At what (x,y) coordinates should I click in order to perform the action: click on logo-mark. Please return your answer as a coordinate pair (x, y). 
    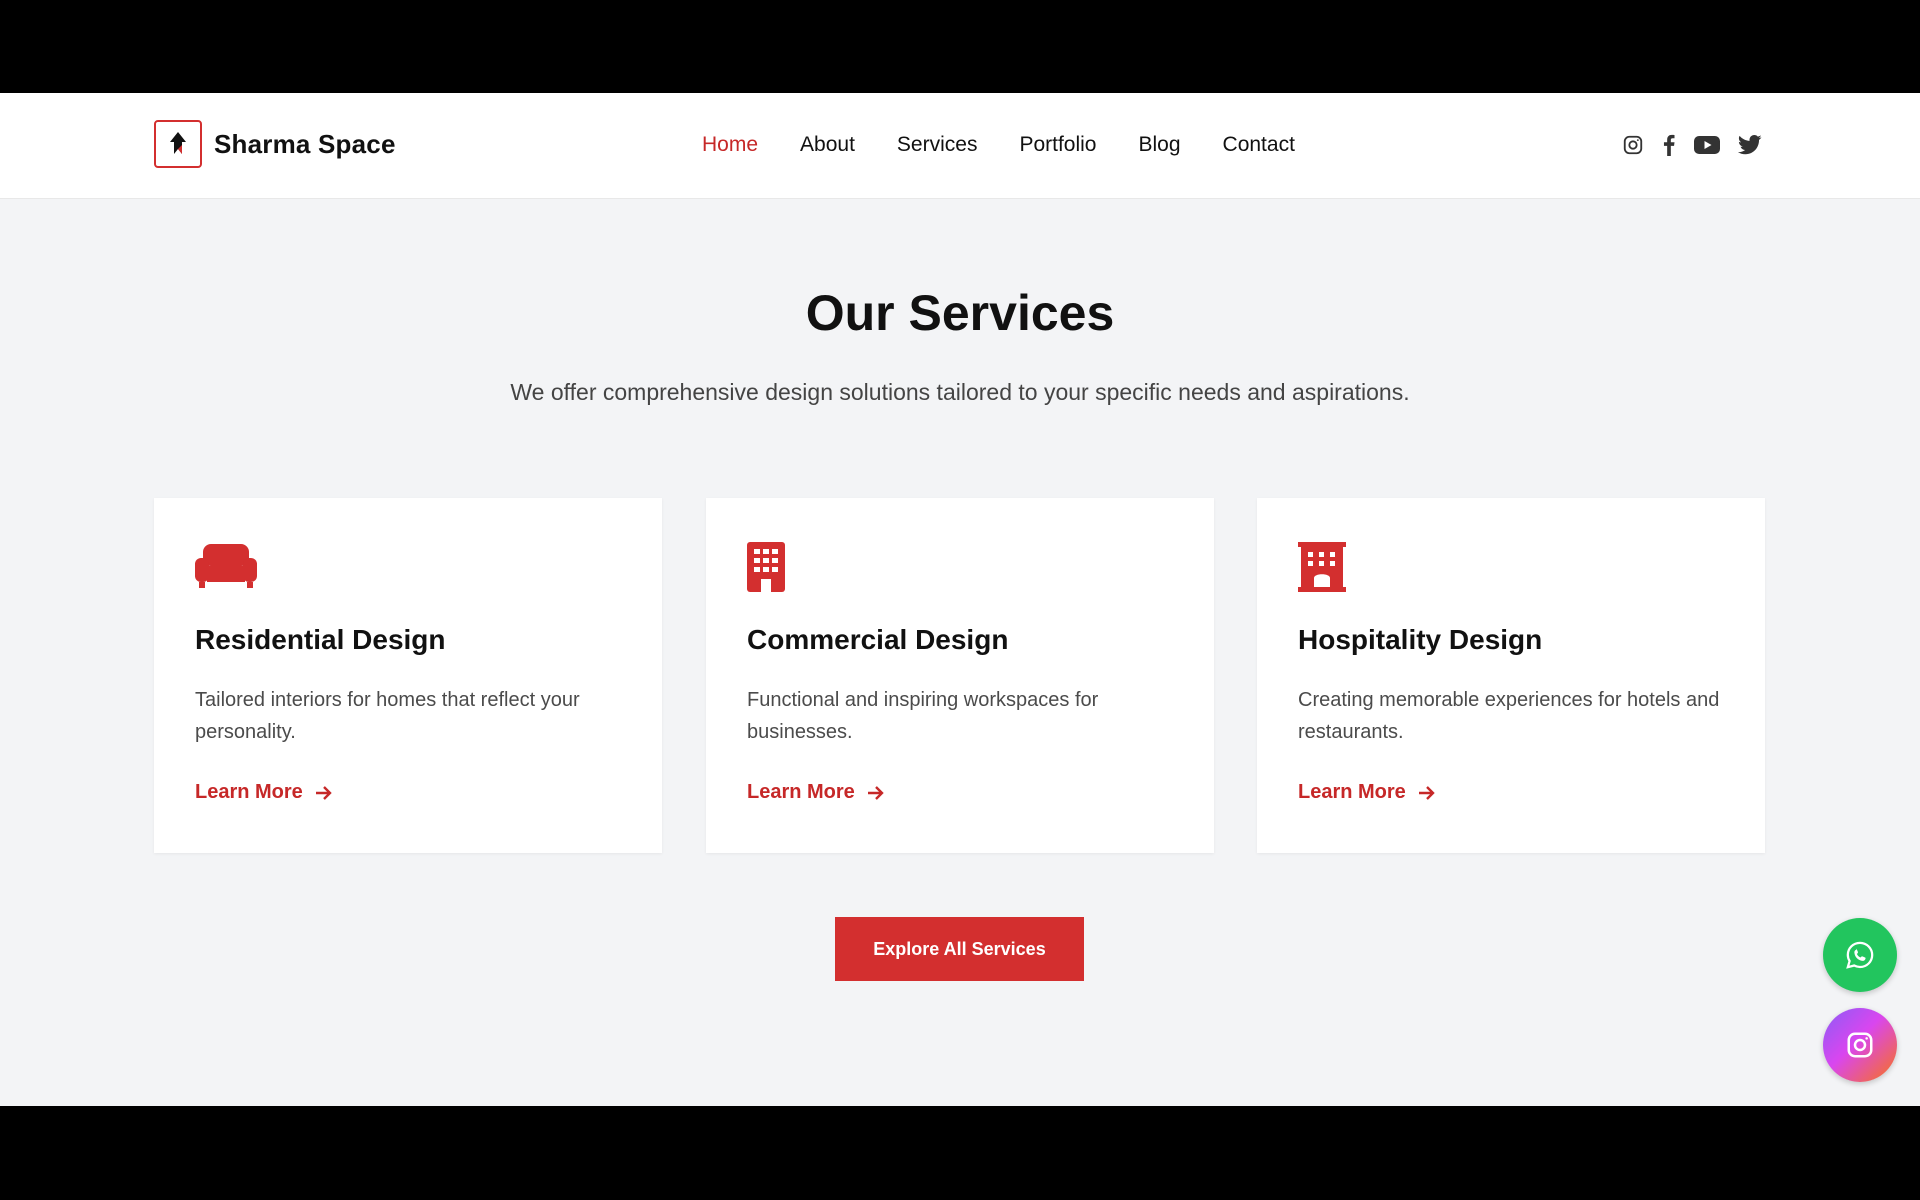
    Looking at the image, I should click on (178, 144).